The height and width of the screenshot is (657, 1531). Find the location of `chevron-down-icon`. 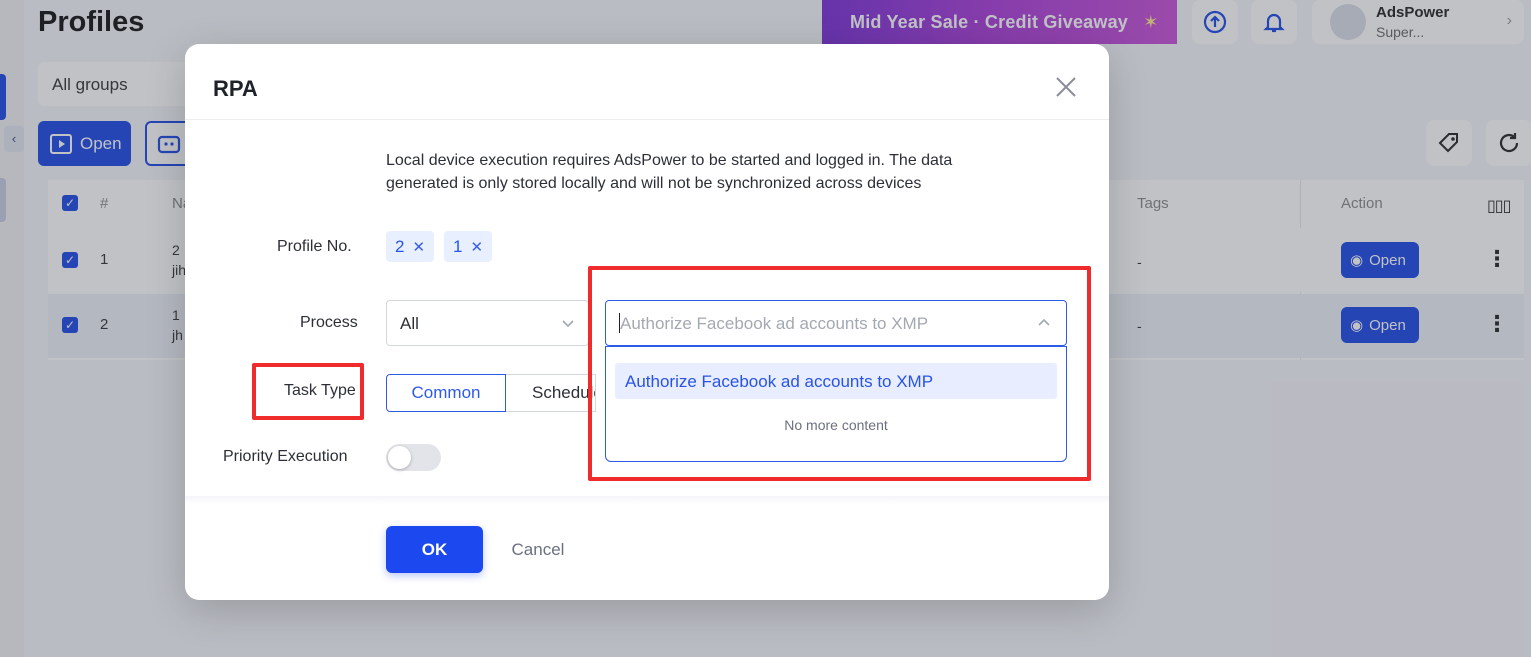

chevron-down-icon is located at coordinates (568, 324).